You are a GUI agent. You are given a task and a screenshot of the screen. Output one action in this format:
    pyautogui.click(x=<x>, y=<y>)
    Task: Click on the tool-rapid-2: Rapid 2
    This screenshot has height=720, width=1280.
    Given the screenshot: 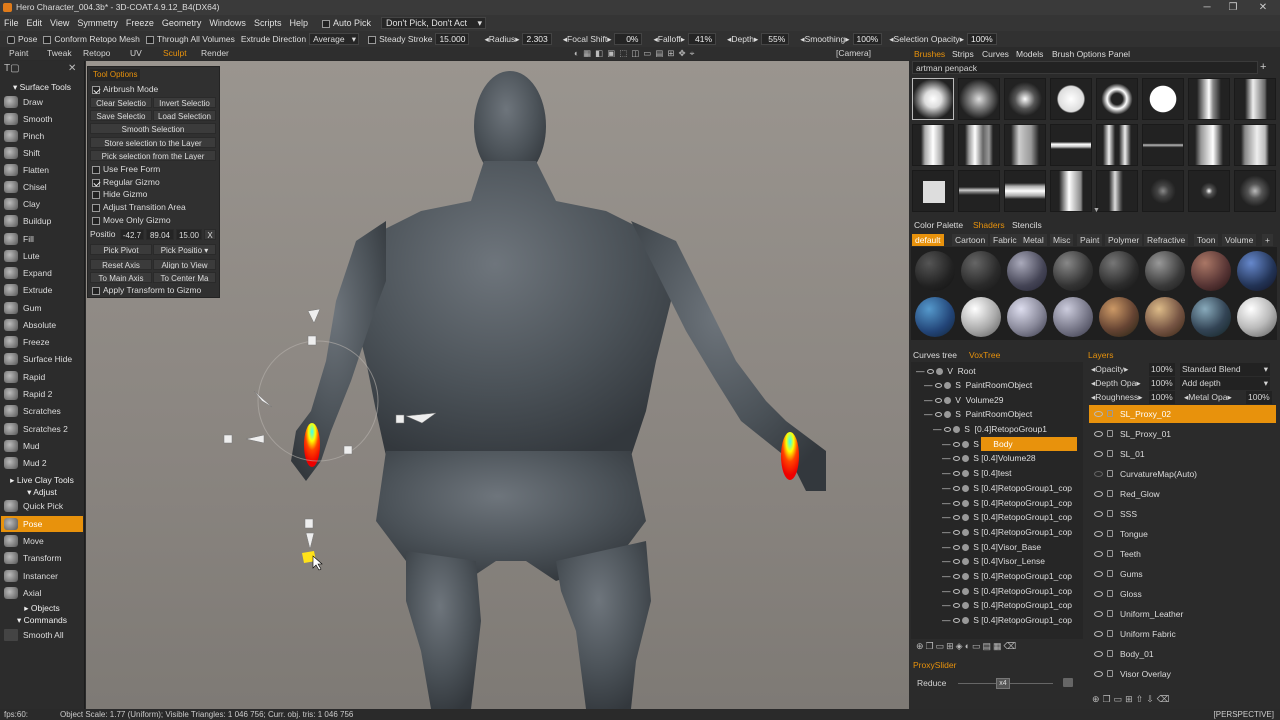 What is the action you would take?
    pyautogui.click(x=42, y=394)
    